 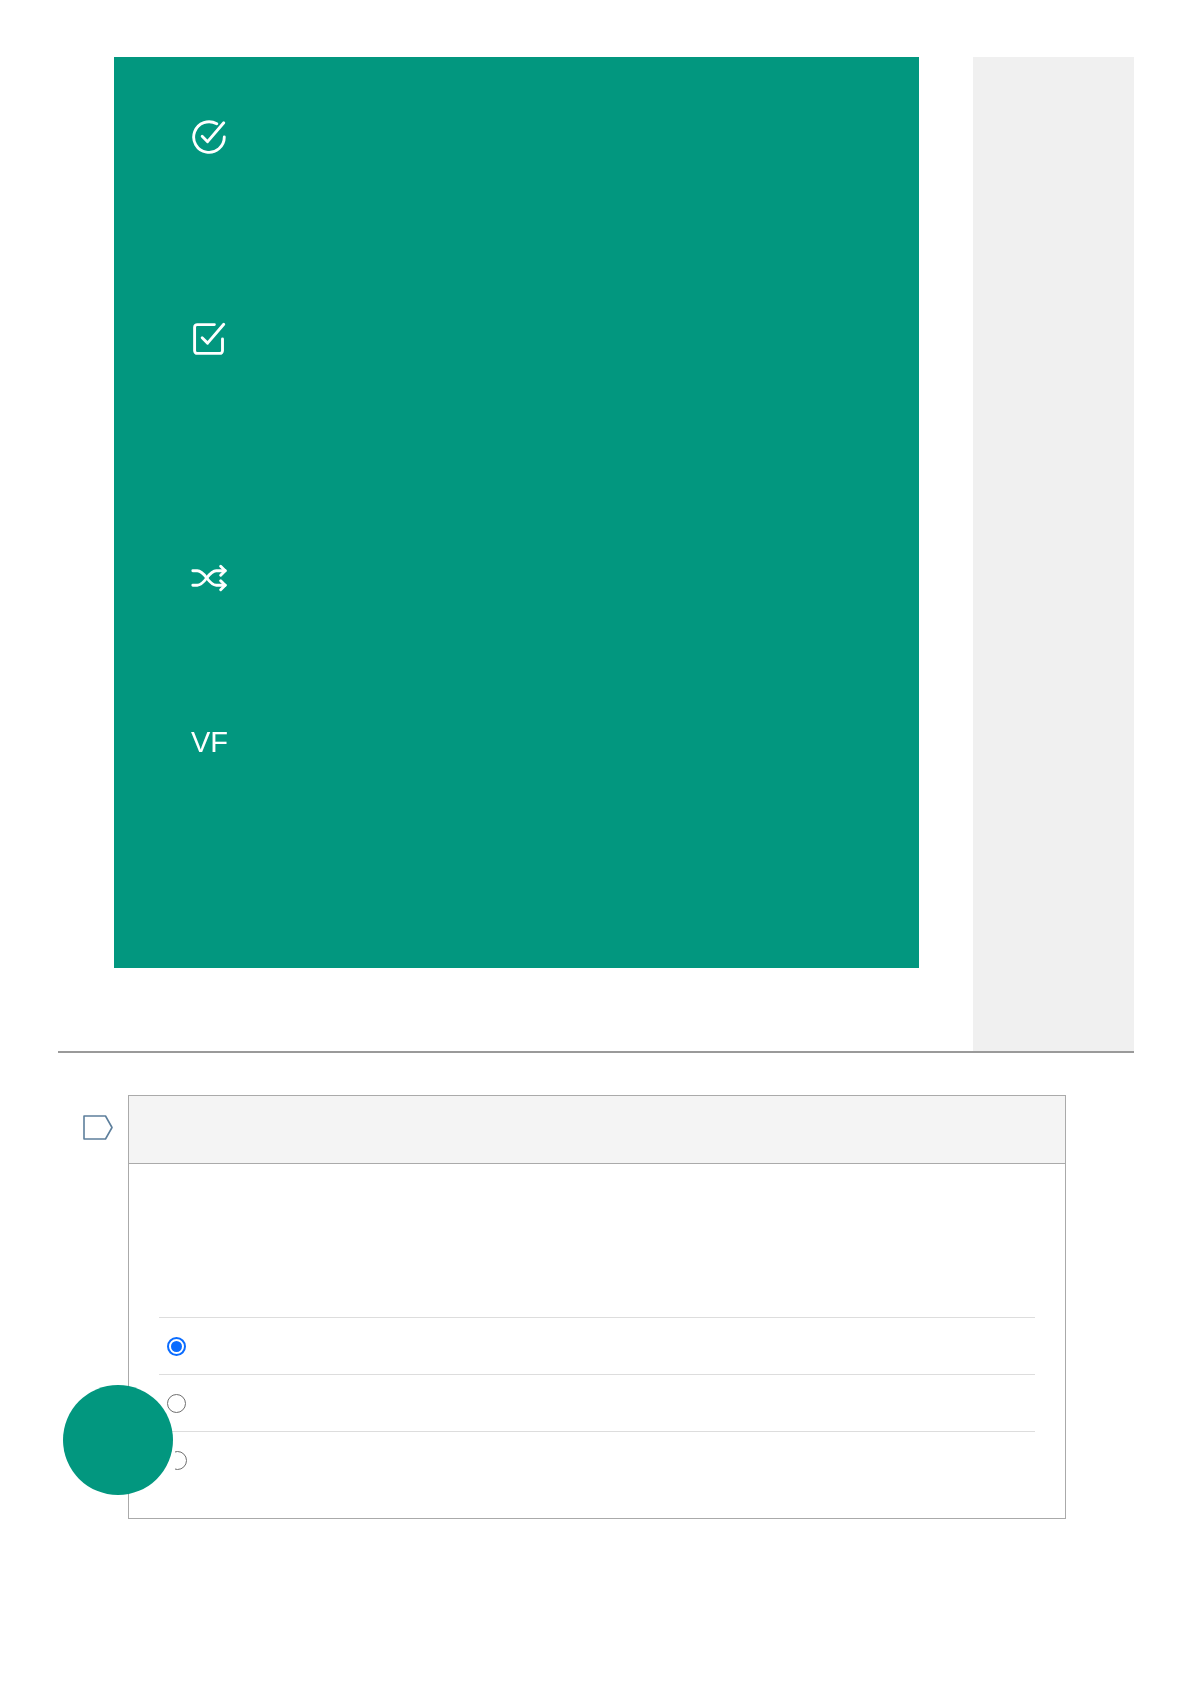 I want to click on tag-icon, so click(x=98, y=1127).